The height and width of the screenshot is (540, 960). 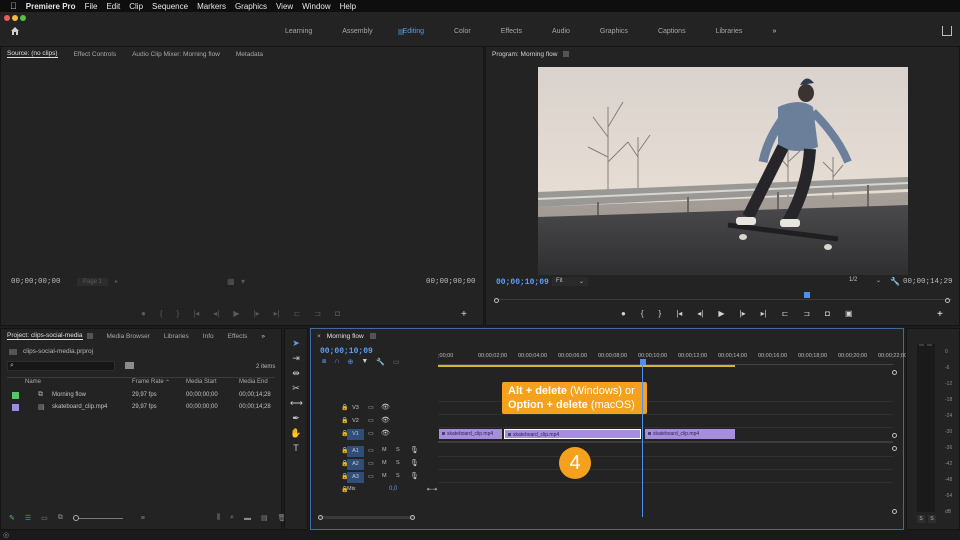 I want to click on hamburger-icon, so click(x=401, y=32).